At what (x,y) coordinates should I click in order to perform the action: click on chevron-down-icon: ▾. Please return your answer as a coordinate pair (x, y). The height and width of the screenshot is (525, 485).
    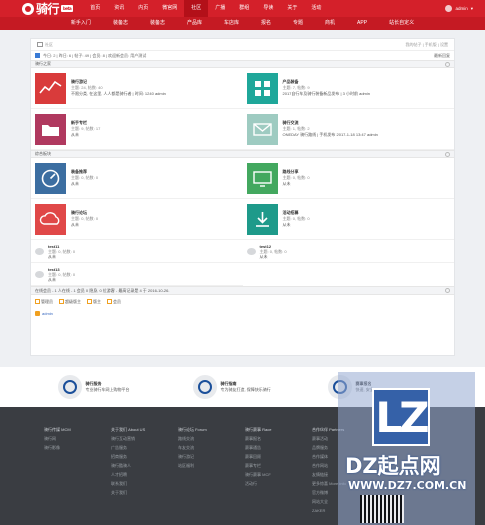
    Looking at the image, I should click on (471, 8).